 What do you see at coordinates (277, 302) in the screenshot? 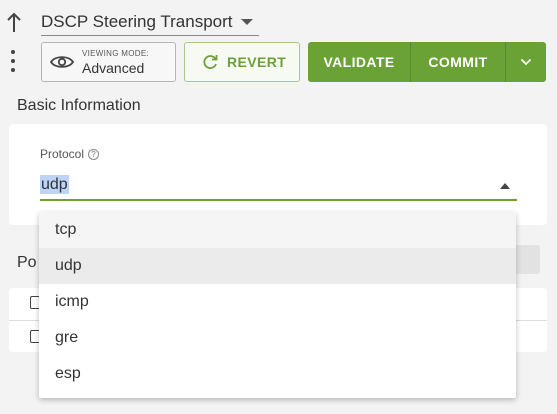
I see `menu-item-icmp: icmp` at bounding box center [277, 302].